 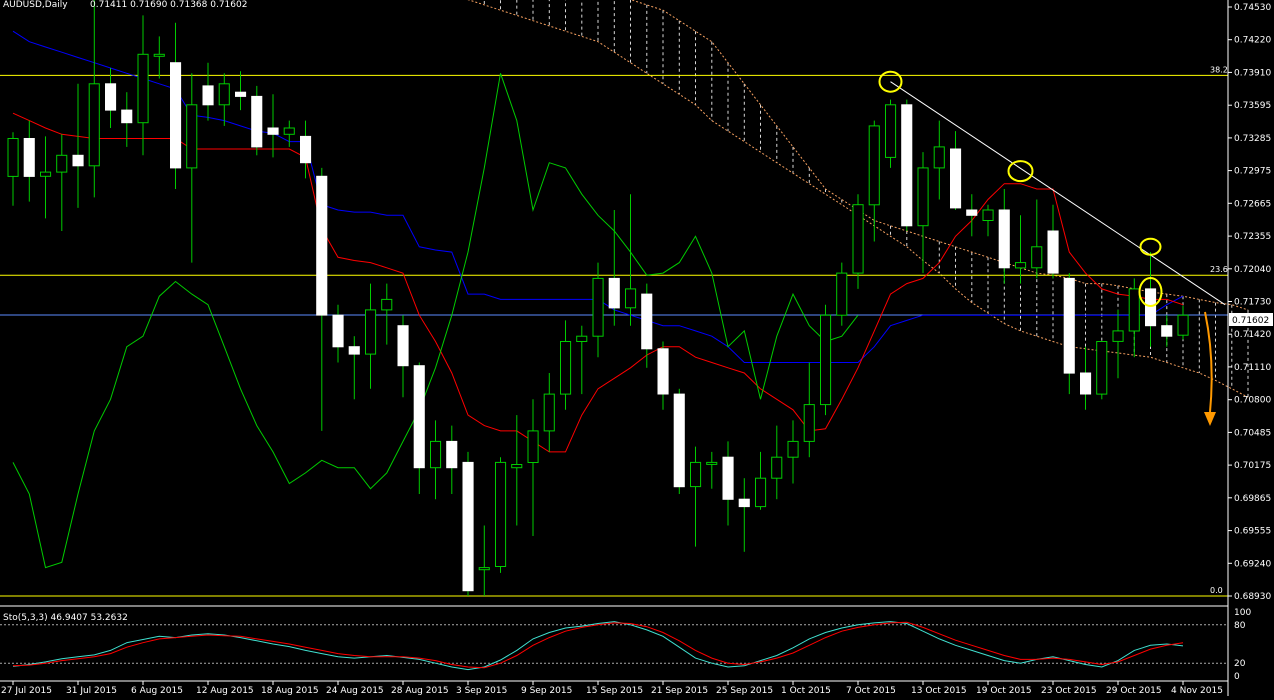 What do you see at coordinates (1252, 499) in the screenshot?
I see `price-tick-label: 0.69865` at bounding box center [1252, 499].